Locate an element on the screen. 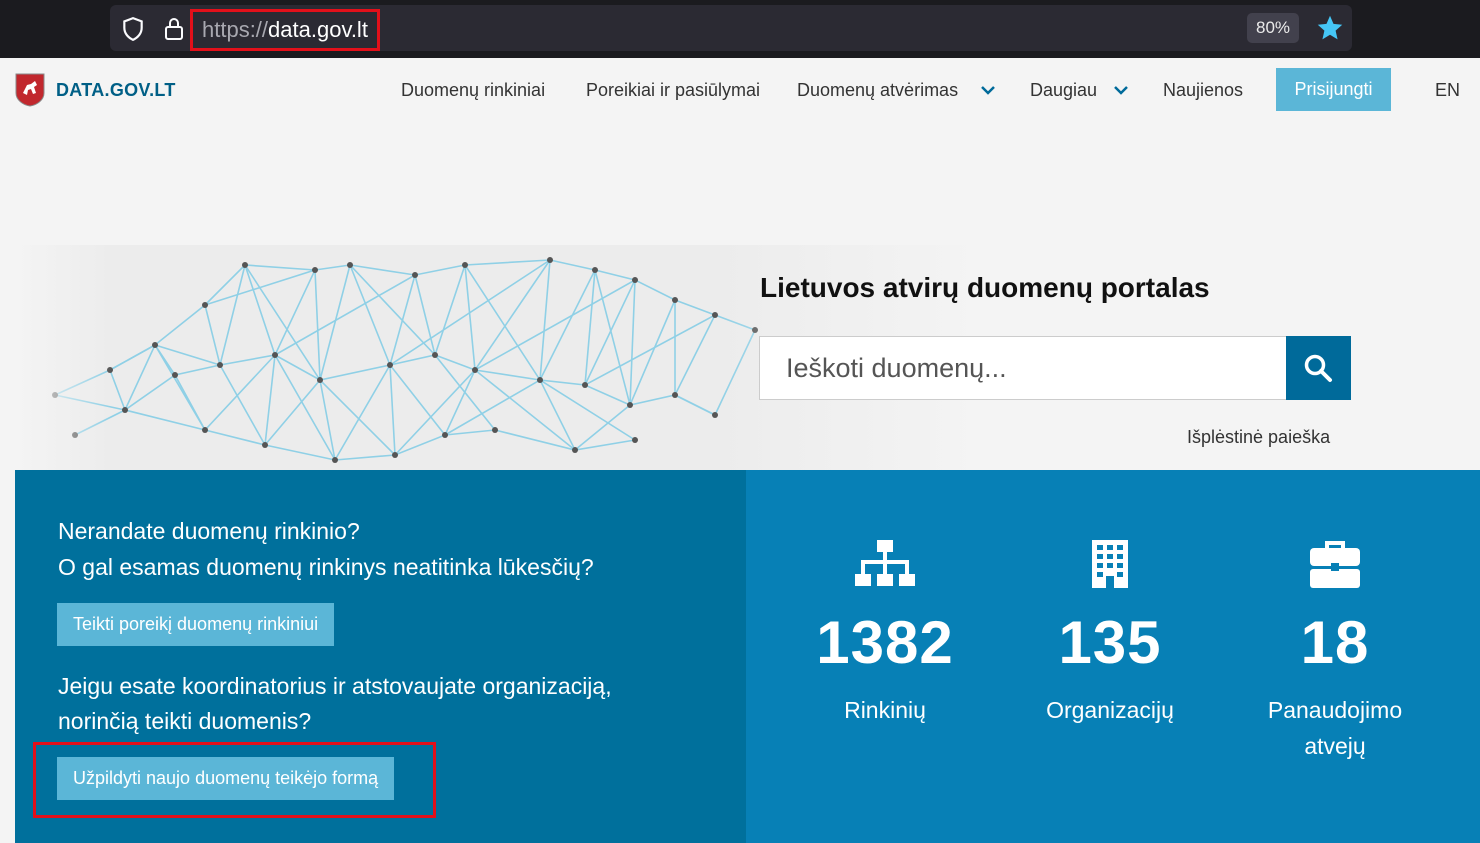  nav-datasets: Duomenų rinkiniai is located at coordinates (473, 90).